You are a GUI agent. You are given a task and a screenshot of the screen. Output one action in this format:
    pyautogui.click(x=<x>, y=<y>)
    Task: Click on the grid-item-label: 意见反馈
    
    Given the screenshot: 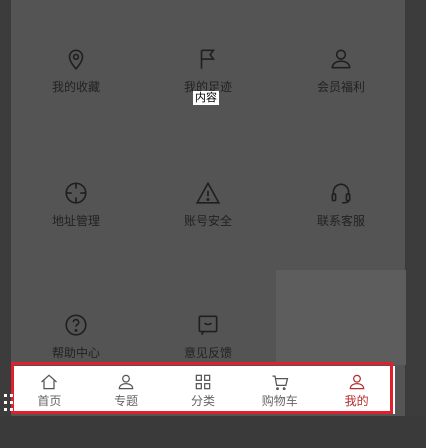 What is the action you would take?
    pyautogui.click(x=207, y=353)
    